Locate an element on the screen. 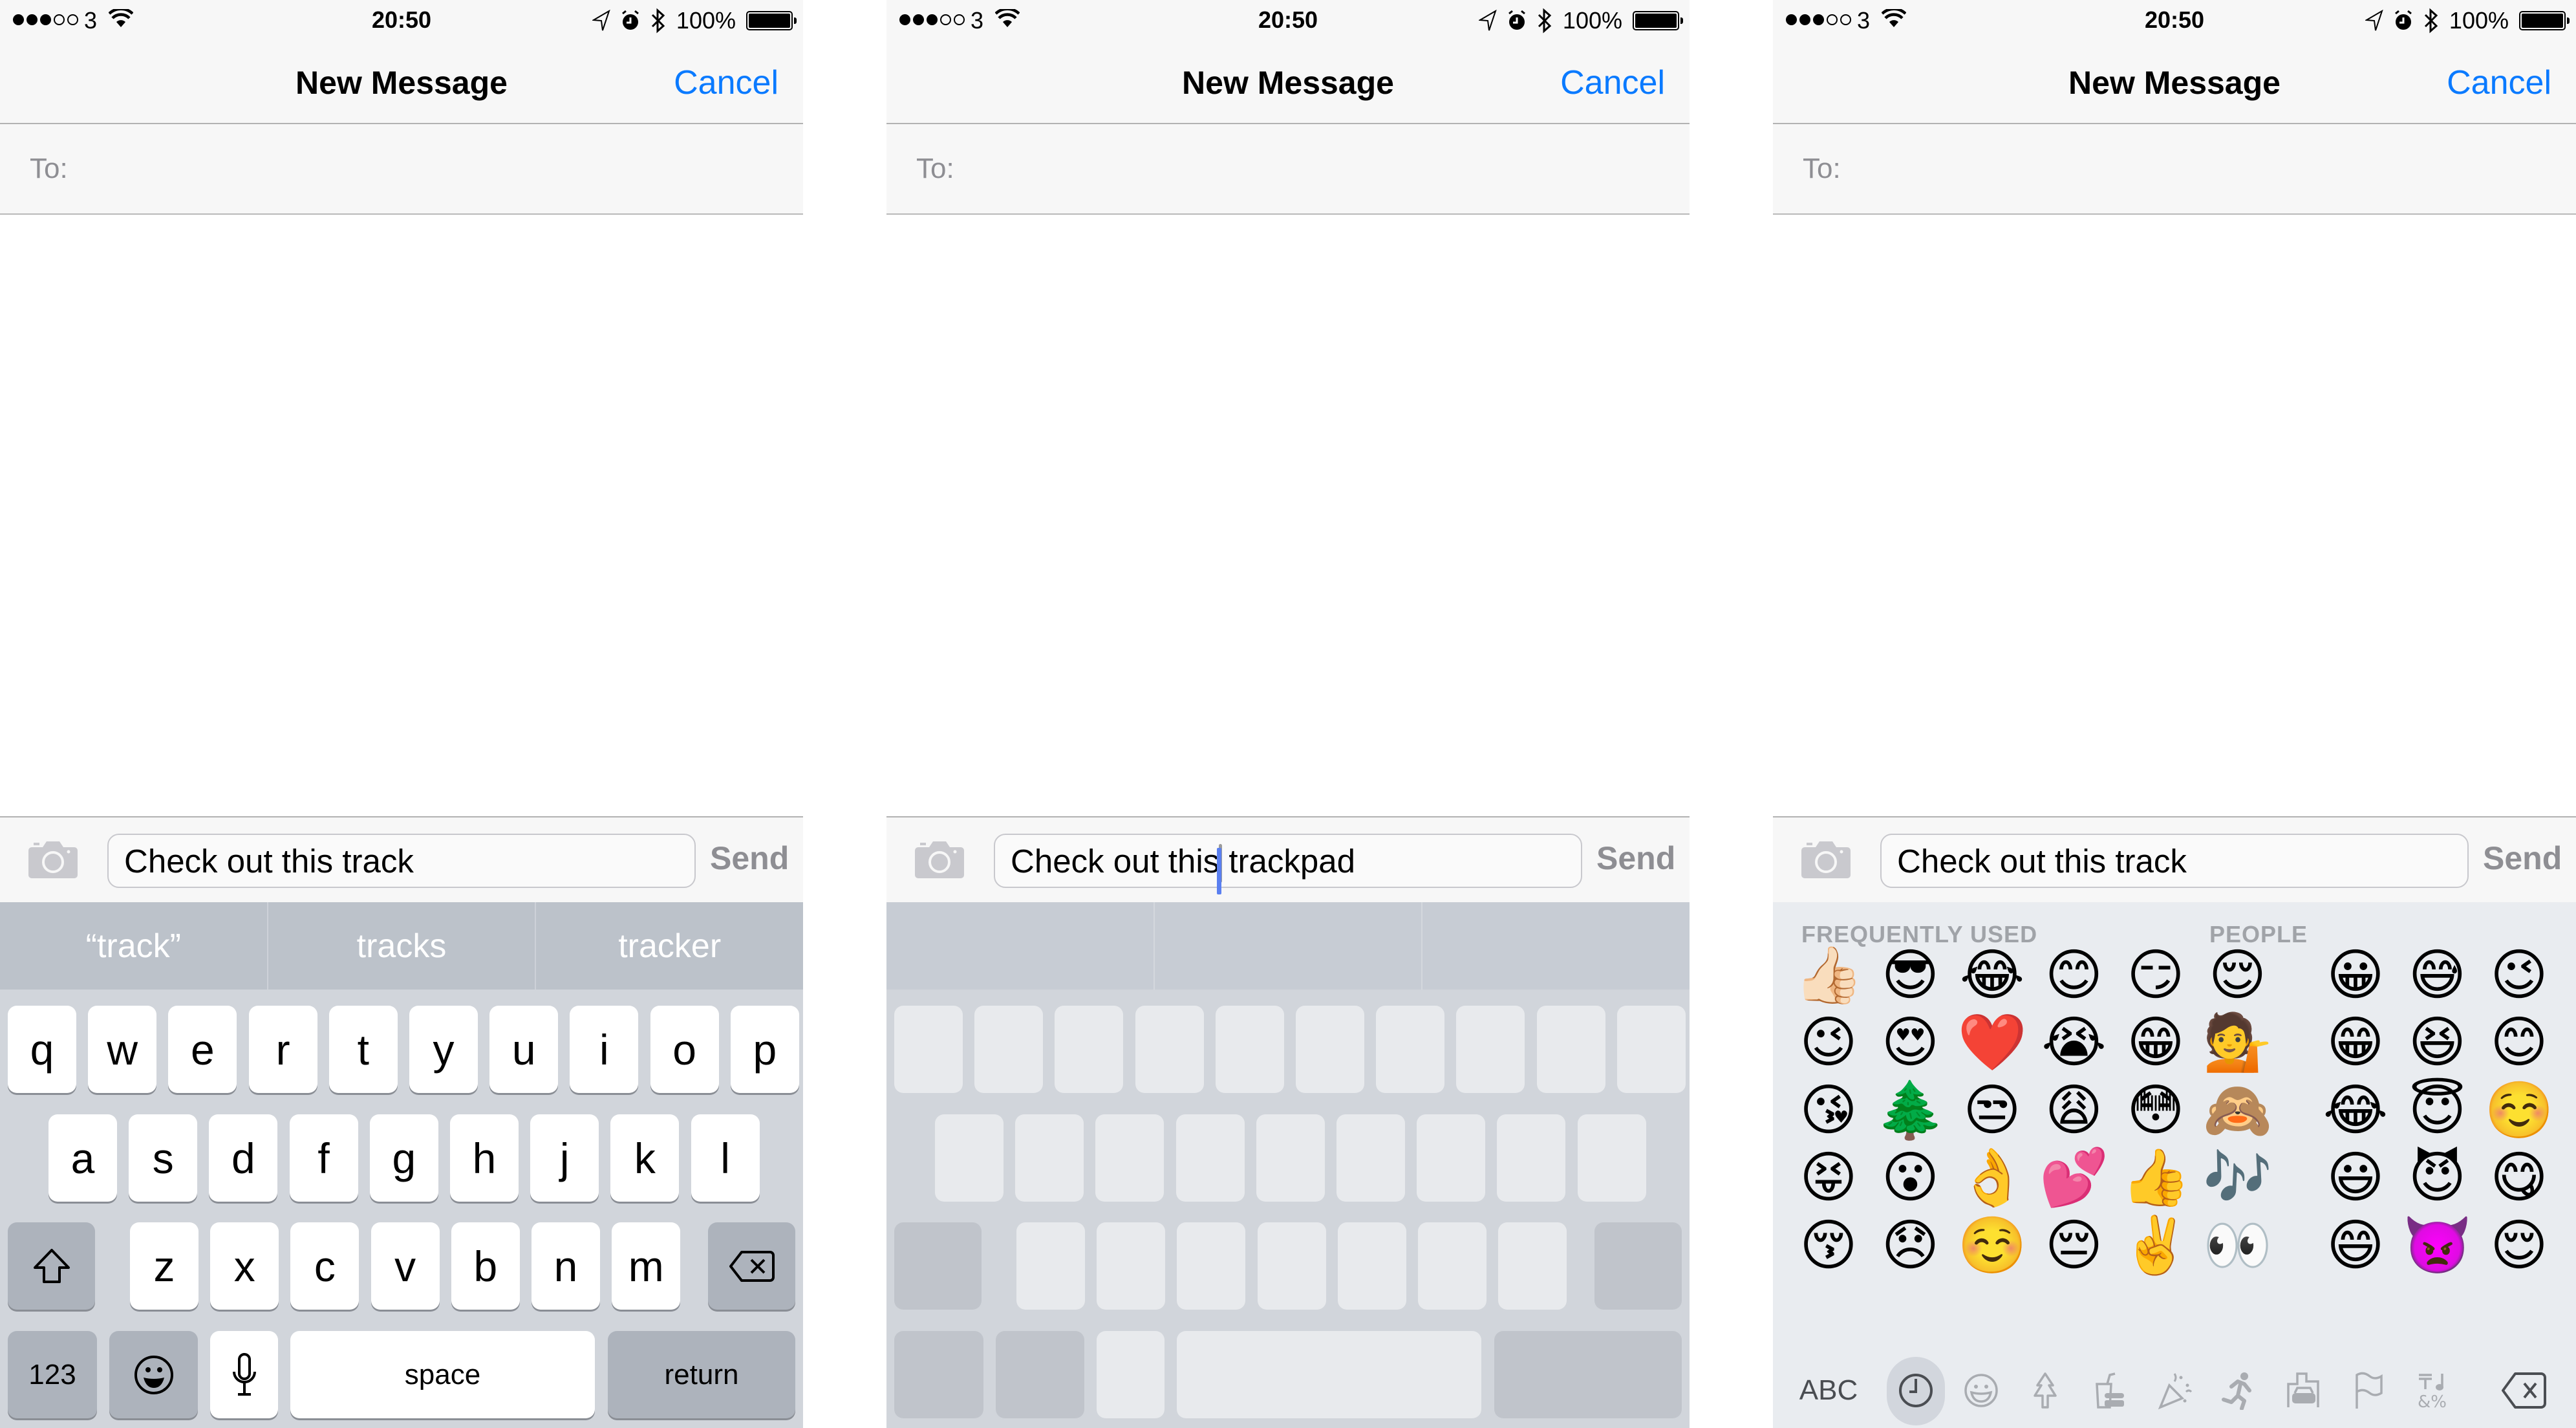 This screenshot has width=2576, height=1428. key-p: p is located at coordinates (764, 1049).